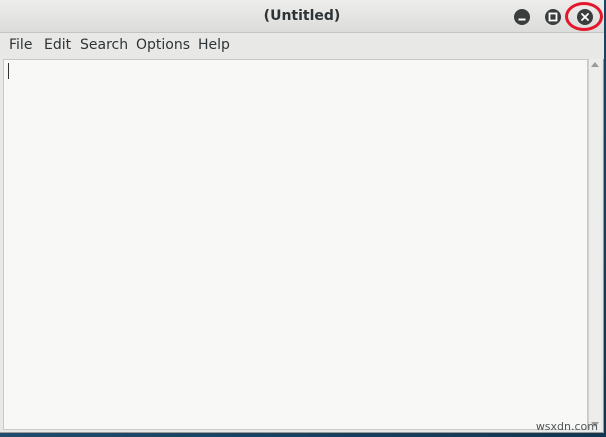  I want to click on menu-help: Help, so click(214, 46).